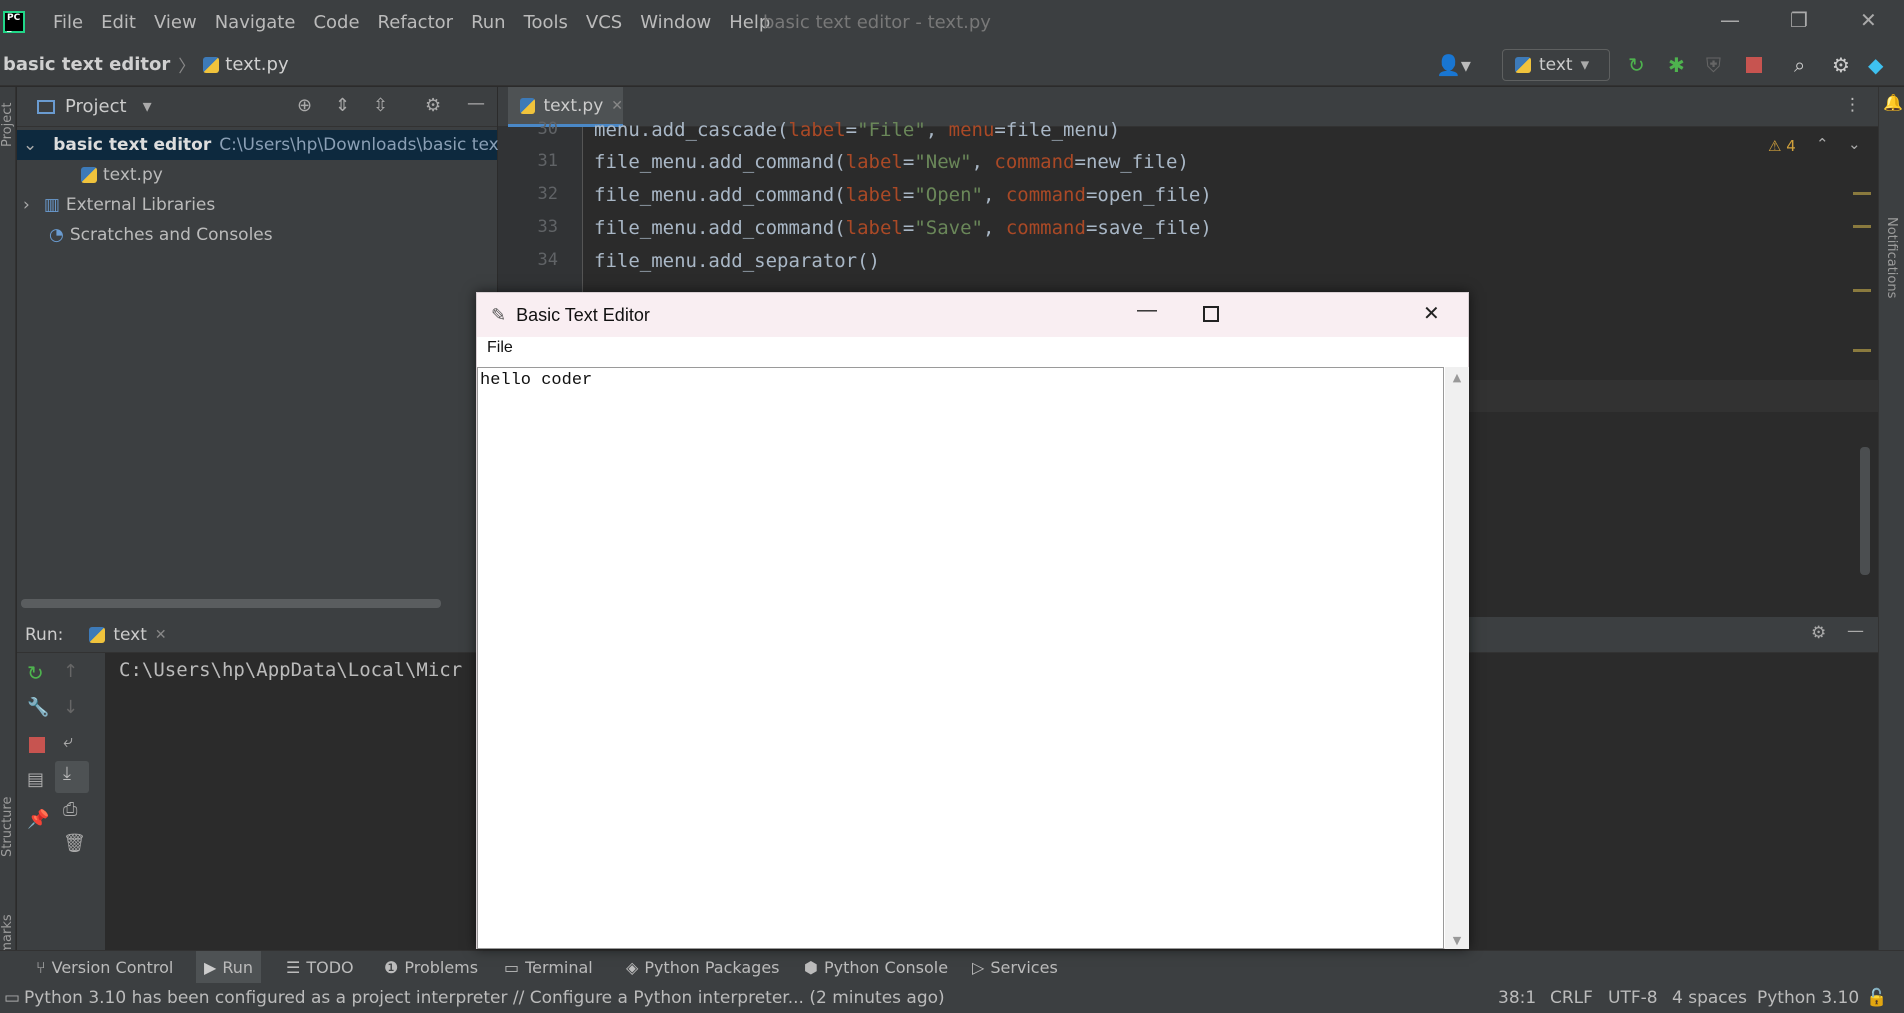 The width and height of the screenshot is (1904, 1013). Describe the element at coordinates (1841, 65) in the screenshot. I see `settings-icon: ⚙` at that location.